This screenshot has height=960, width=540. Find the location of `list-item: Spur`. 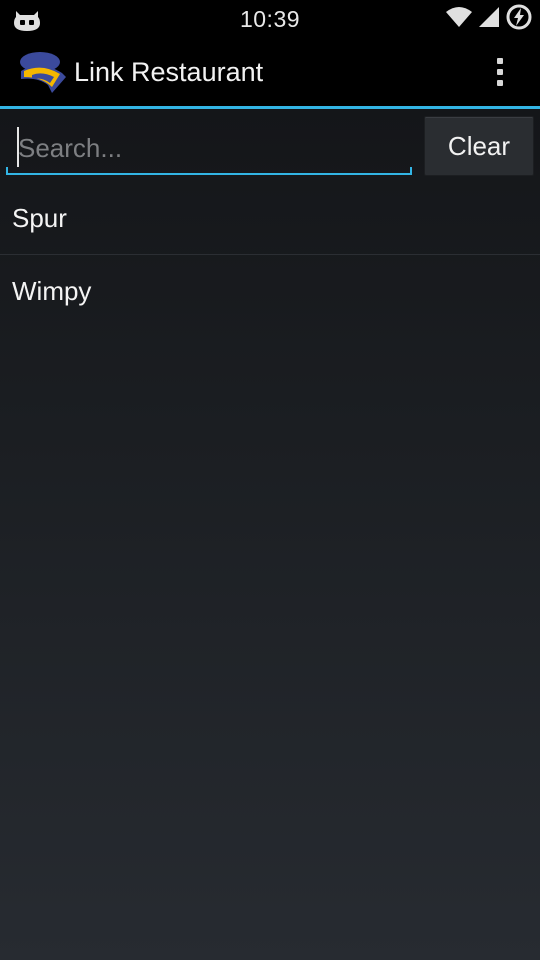

list-item: Spur is located at coordinates (270, 219).